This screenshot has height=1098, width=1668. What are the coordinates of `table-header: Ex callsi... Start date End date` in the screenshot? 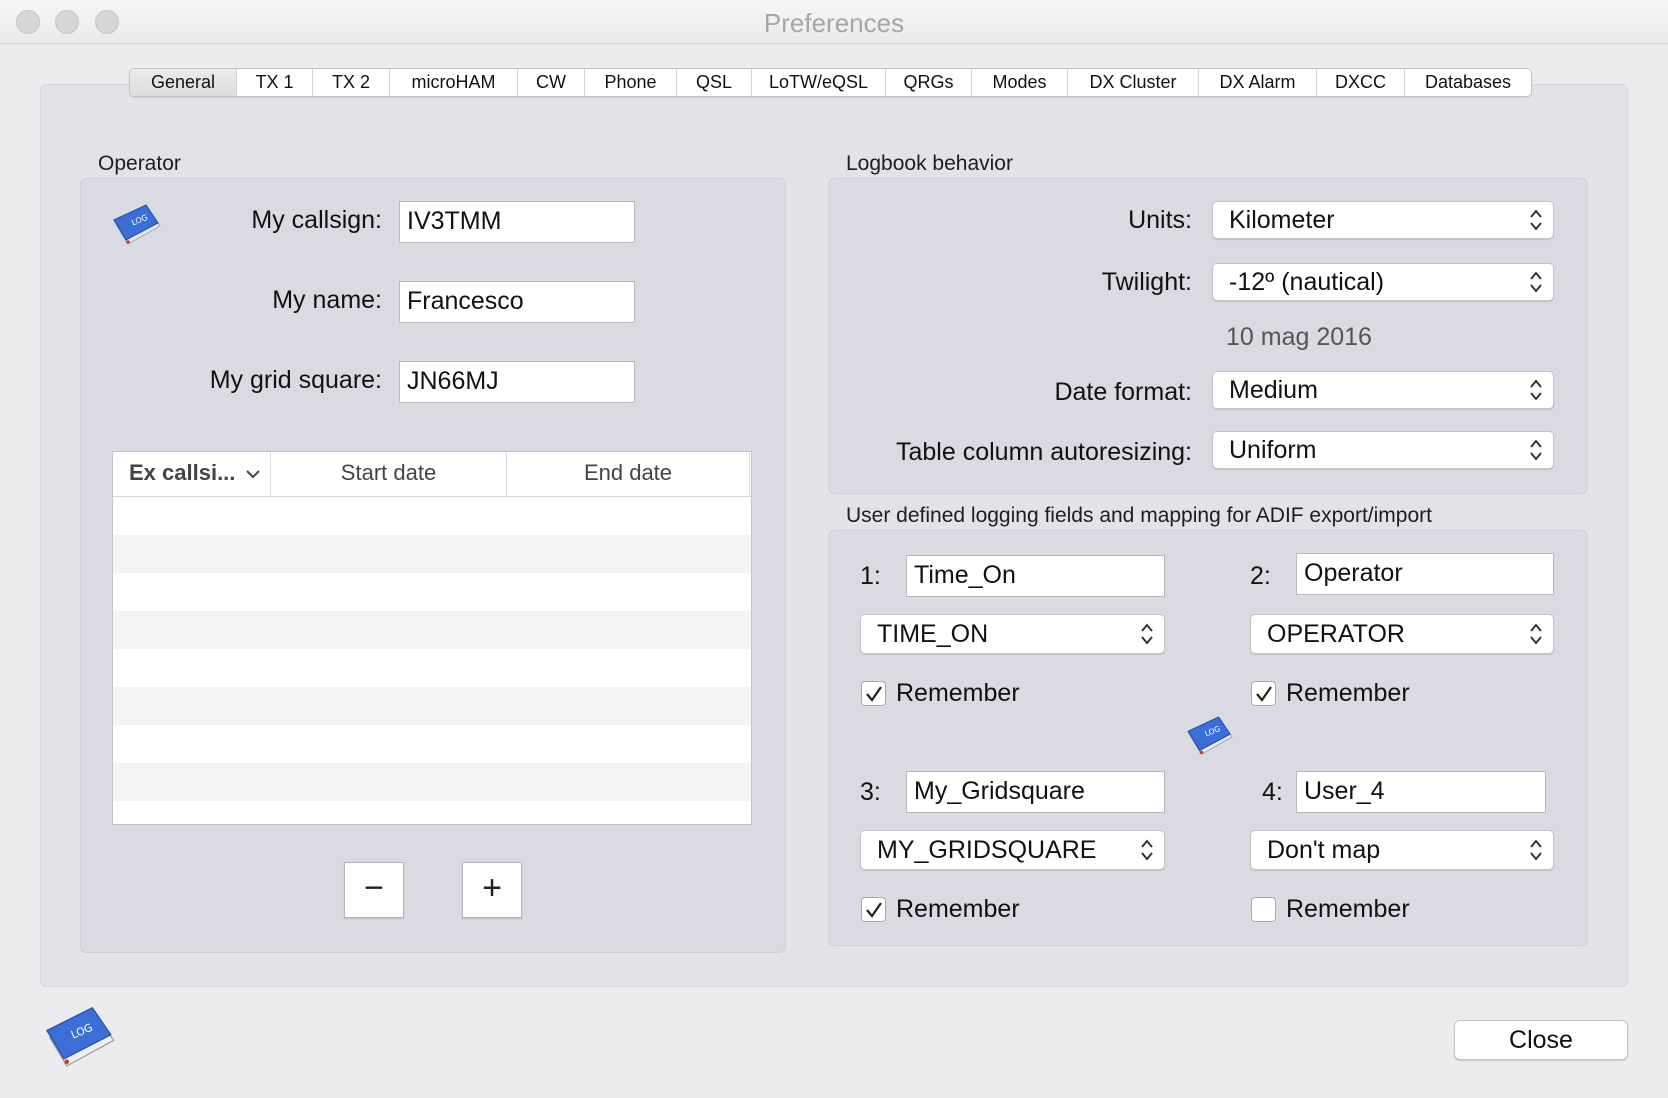 It's located at (432, 474).